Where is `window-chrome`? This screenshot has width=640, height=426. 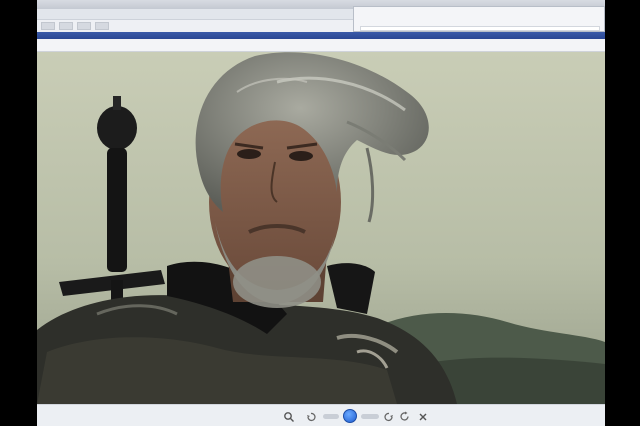 window-chrome is located at coordinates (321, 26).